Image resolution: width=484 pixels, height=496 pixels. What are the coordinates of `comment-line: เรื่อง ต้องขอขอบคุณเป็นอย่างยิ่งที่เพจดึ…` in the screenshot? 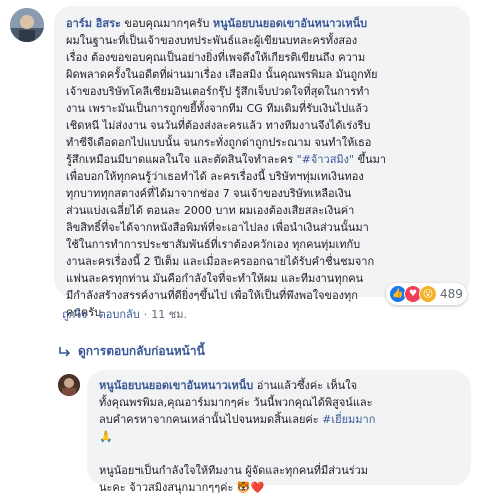 It's located at (262, 57).